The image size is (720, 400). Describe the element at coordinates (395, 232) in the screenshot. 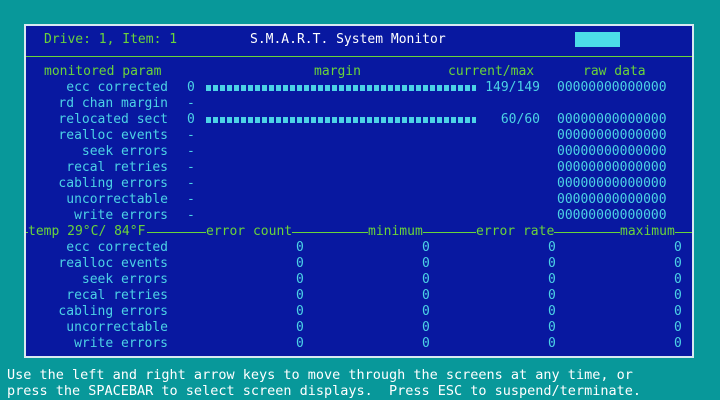

I see `col-header-minimum: minimum` at that location.